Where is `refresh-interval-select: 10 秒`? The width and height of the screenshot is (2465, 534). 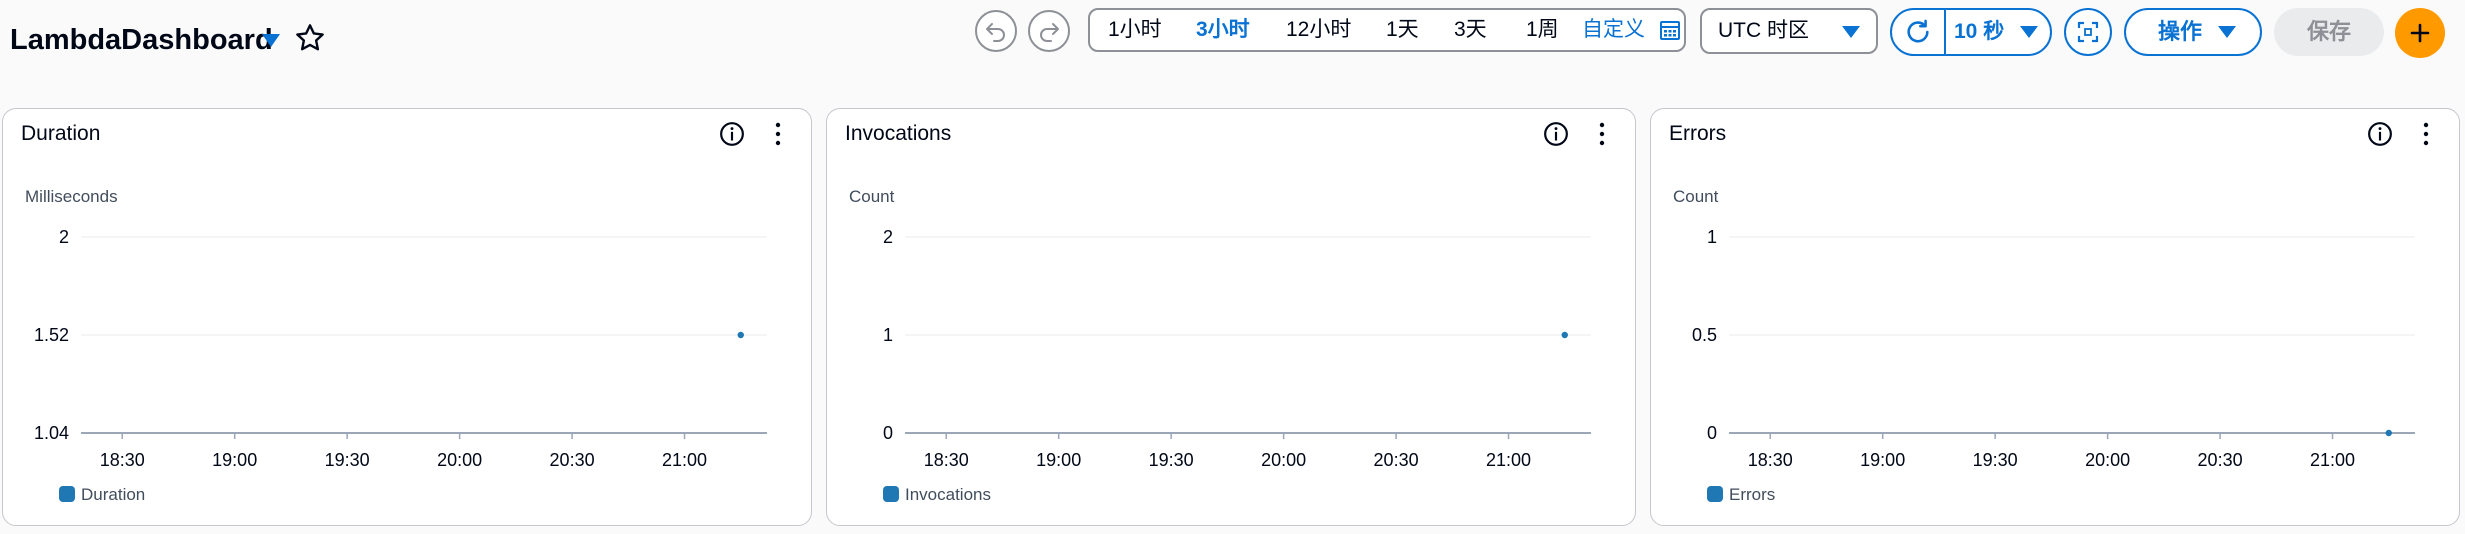 refresh-interval-select: 10 秒 is located at coordinates (1979, 32).